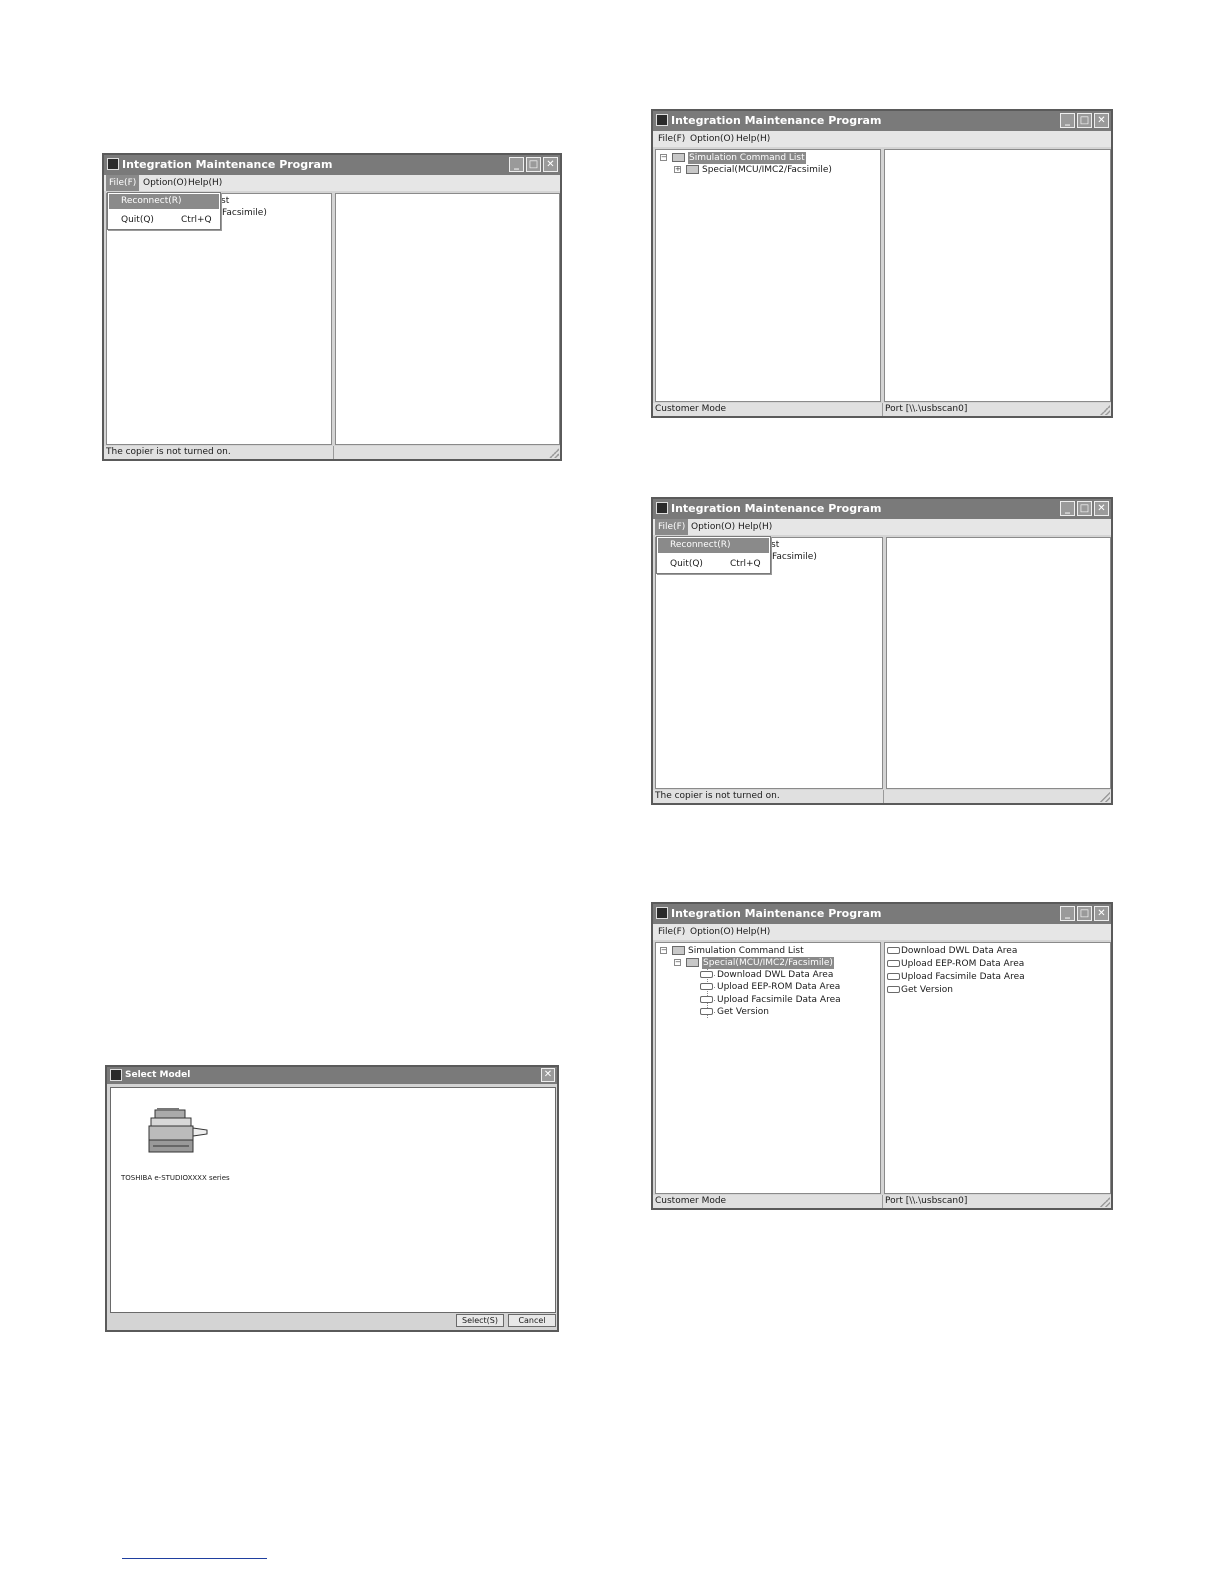 This screenshot has height=1584, width=1224. What do you see at coordinates (747, 158) in the screenshot?
I see `tree-label-root: Simulation Command List` at bounding box center [747, 158].